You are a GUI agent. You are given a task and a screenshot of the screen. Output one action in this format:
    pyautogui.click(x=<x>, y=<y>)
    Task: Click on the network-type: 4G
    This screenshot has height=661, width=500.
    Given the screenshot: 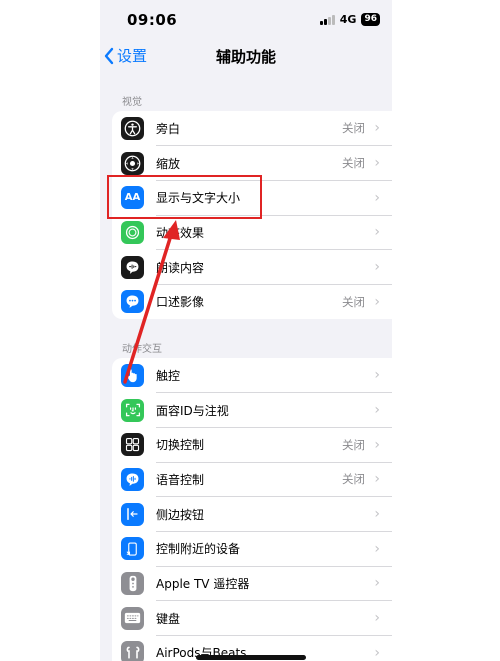 What is the action you would take?
    pyautogui.click(x=348, y=19)
    